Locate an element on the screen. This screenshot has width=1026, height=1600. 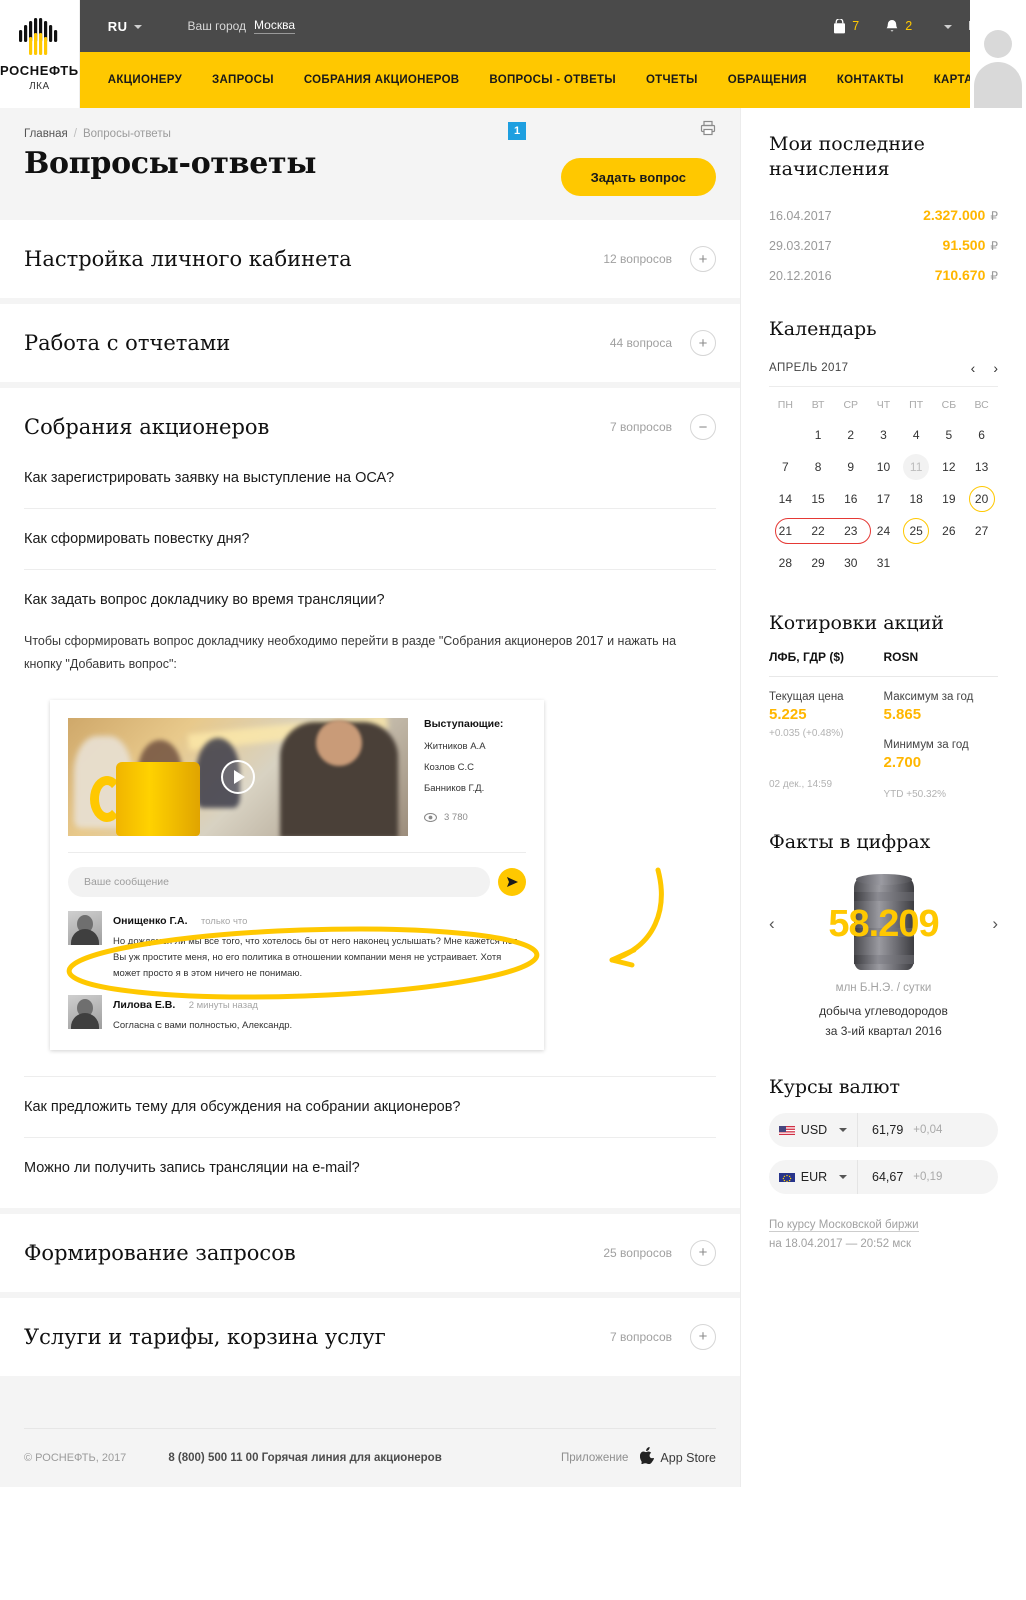
eu-flag-icon is located at coordinates (786, 1176).